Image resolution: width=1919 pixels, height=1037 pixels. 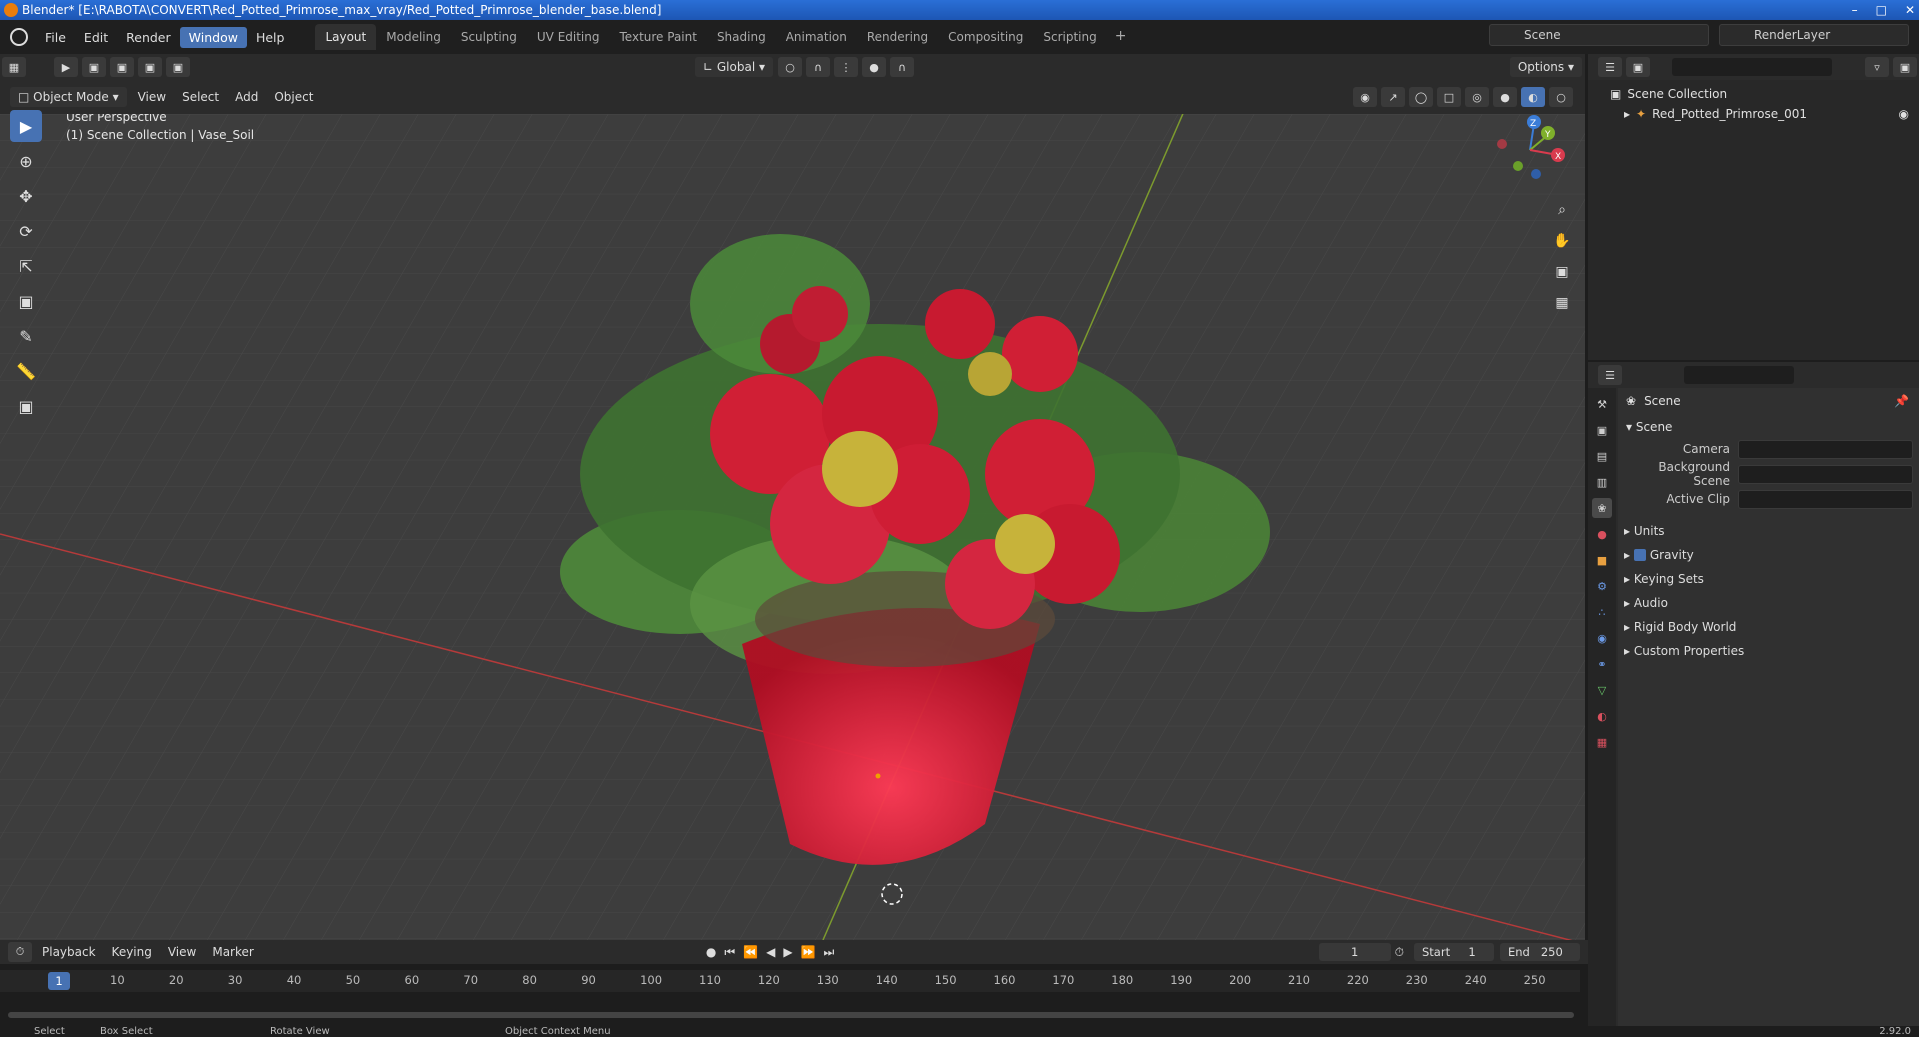 What do you see at coordinates (26, 406) in the screenshot?
I see `add-cube-tool-icon: ▣` at bounding box center [26, 406].